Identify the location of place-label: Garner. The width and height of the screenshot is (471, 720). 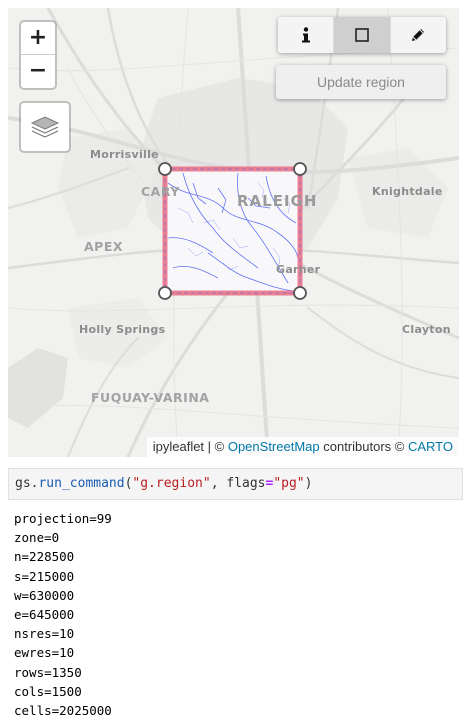
(298, 269).